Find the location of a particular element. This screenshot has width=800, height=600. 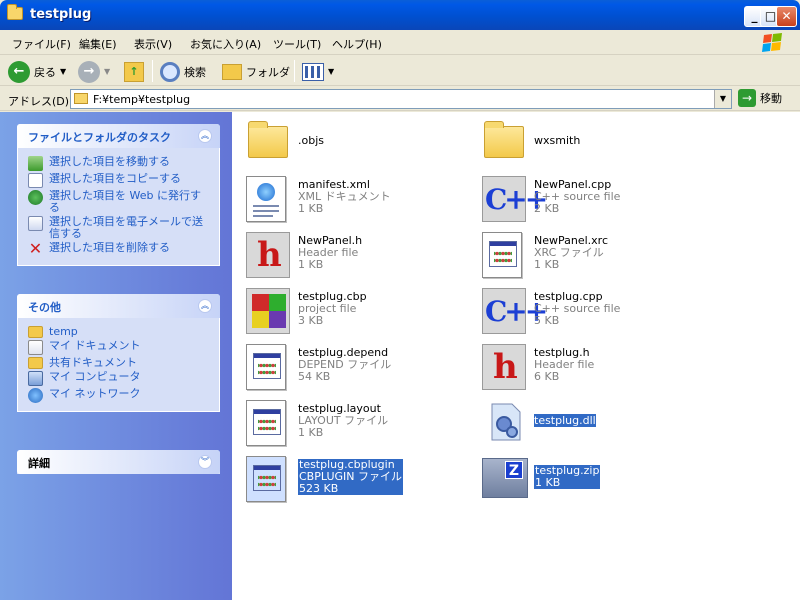

views-button: ▼ is located at coordinates (318, 71).